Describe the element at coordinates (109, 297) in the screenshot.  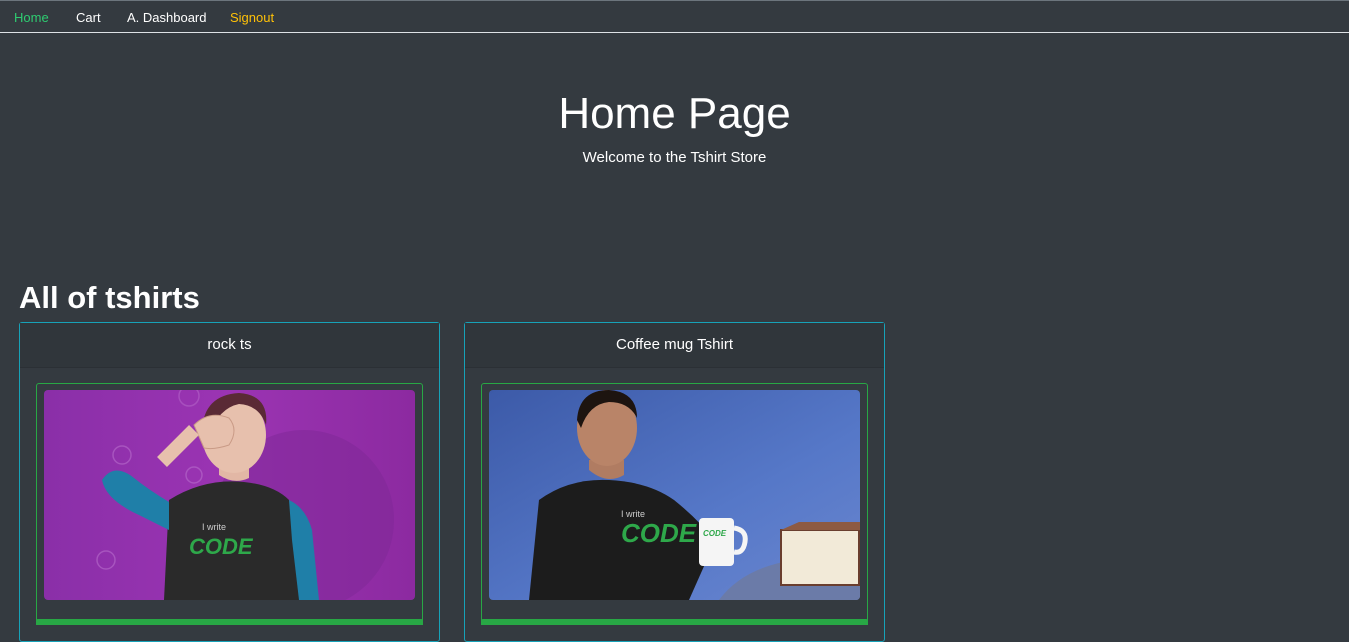
I see `products-heading: All of tshirts` at that location.